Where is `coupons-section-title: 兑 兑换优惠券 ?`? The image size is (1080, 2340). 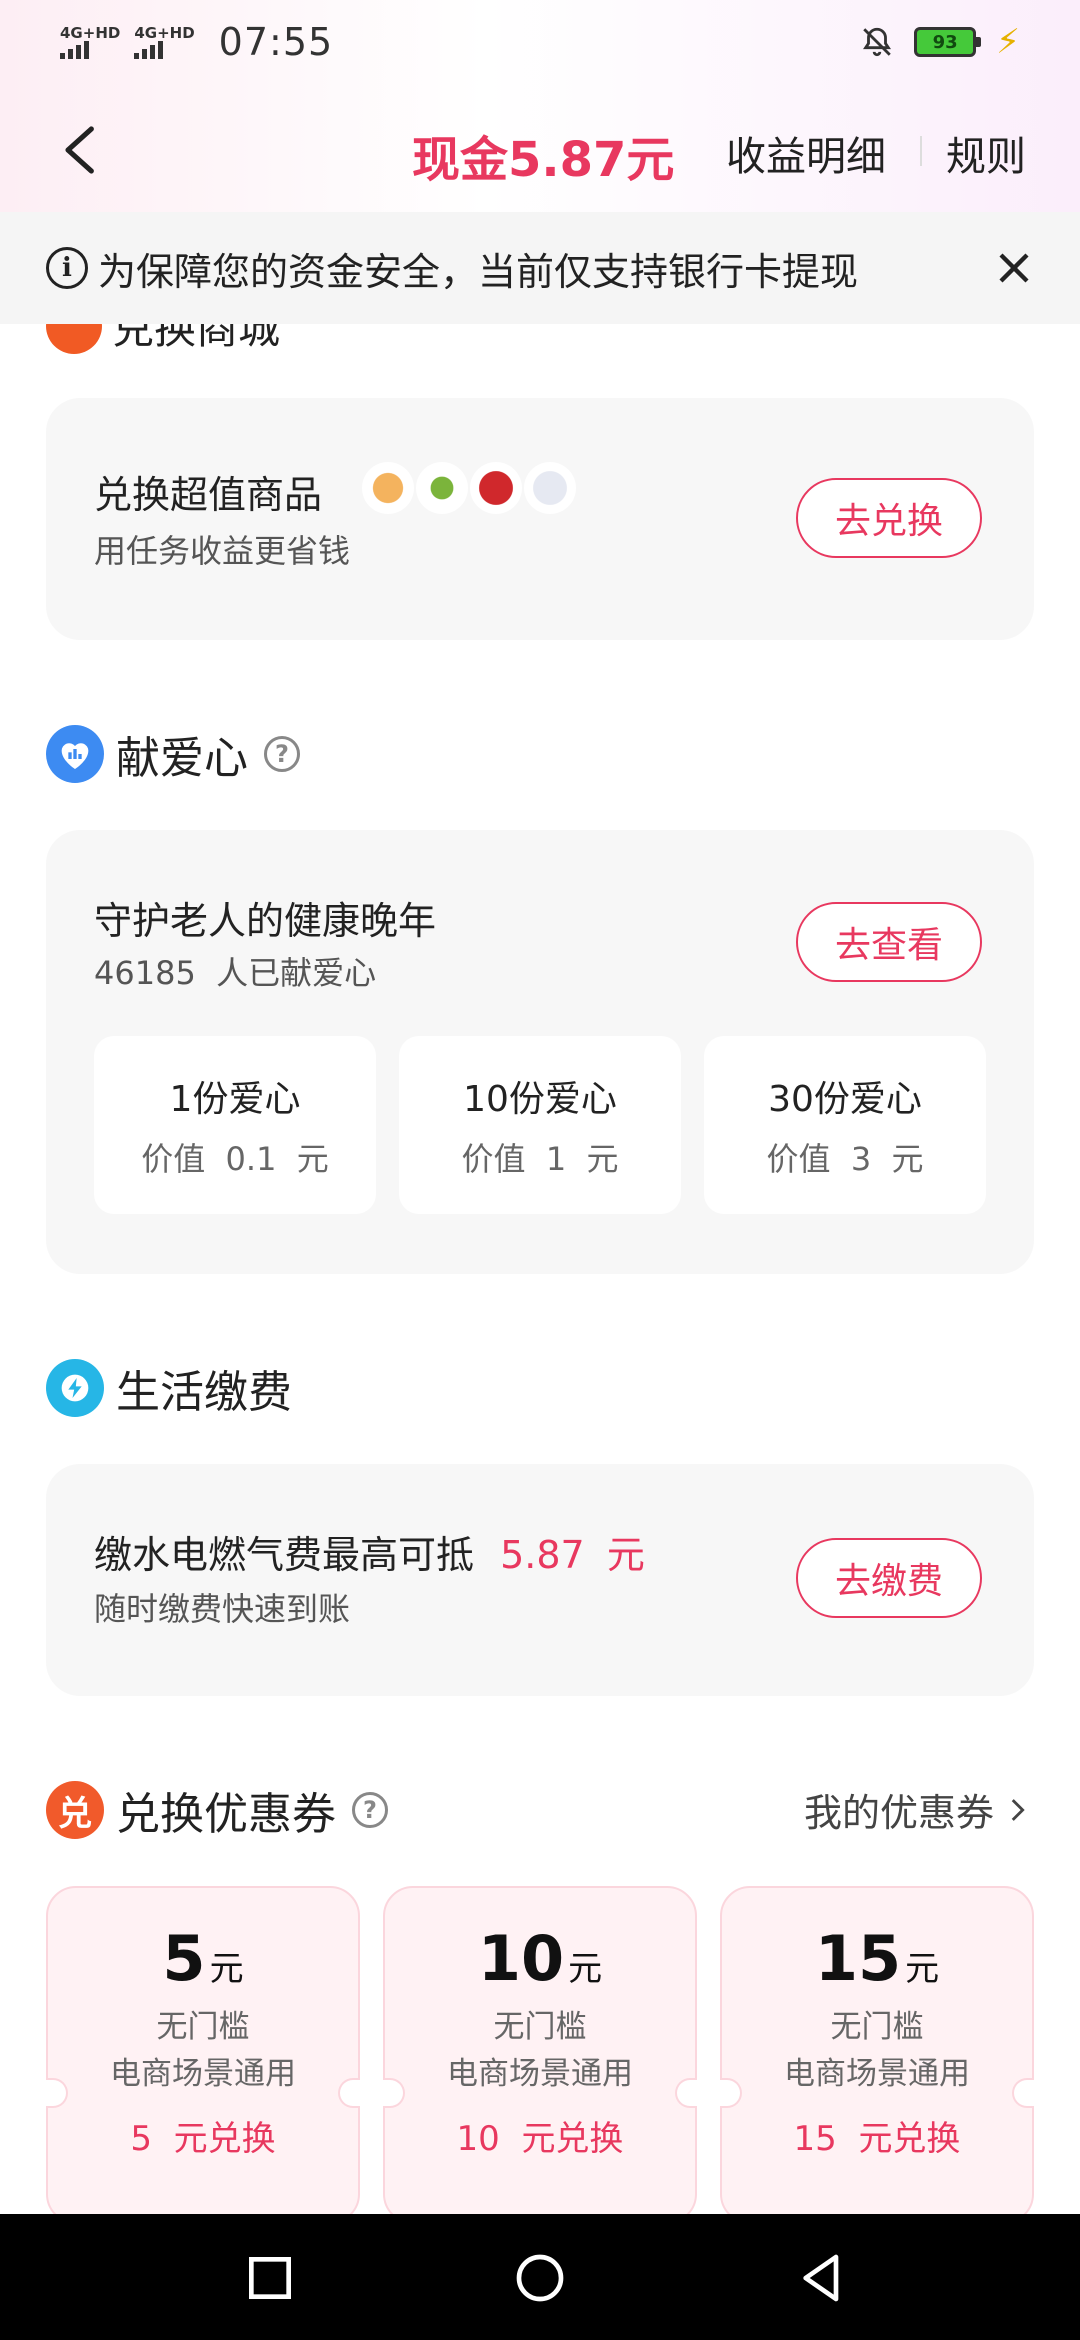
coupons-section-title: 兑 兑换优惠券 ? is located at coordinates (217, 1810).